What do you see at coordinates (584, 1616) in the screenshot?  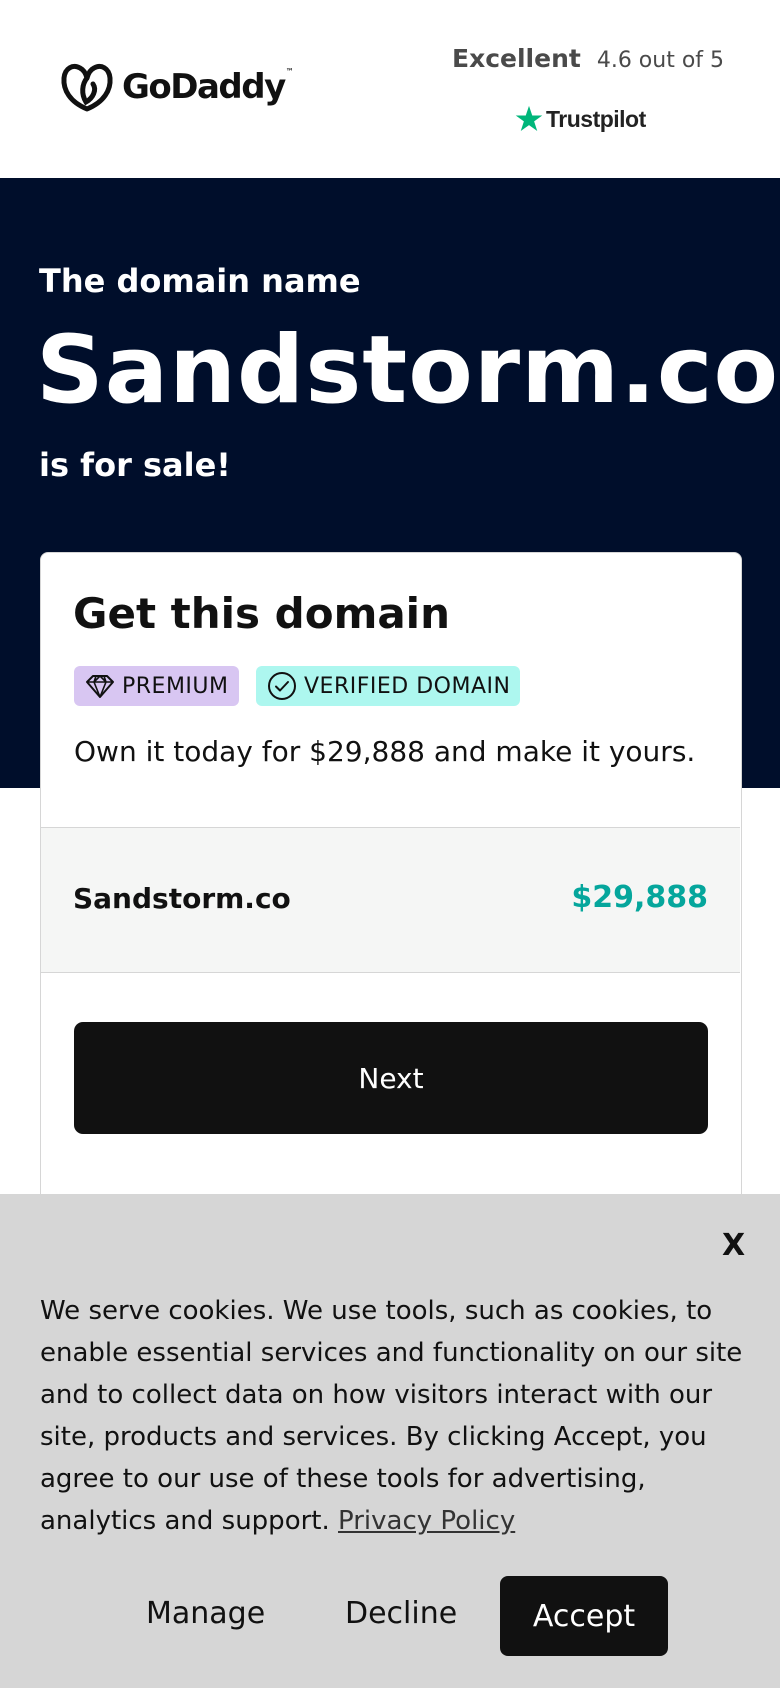 I see `accept-button: Accept` at bounding box center [584, 1616].